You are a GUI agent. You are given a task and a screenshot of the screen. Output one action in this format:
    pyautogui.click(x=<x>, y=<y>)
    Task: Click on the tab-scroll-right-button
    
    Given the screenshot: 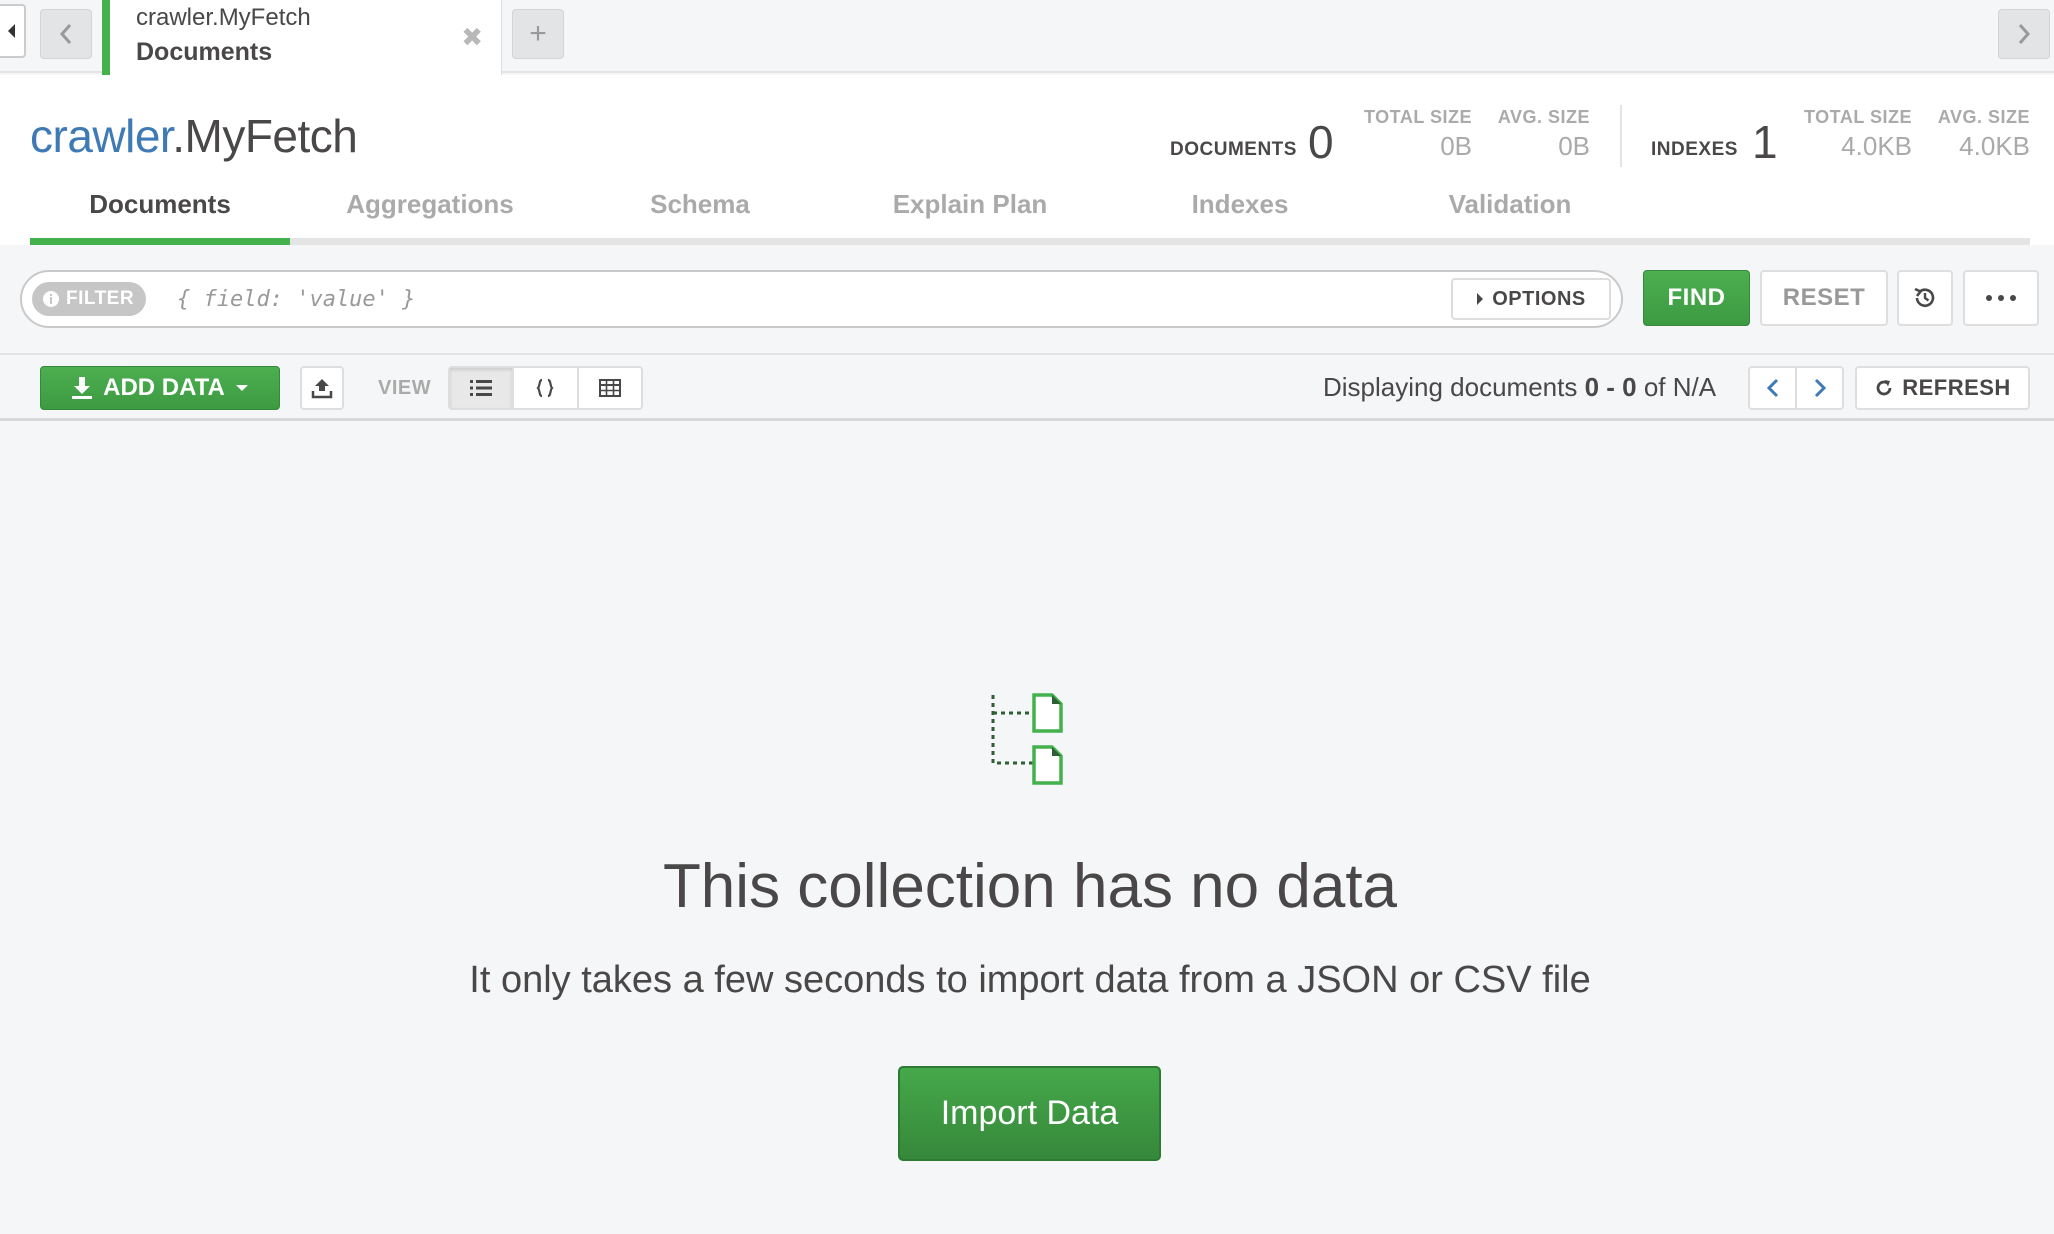 What is the action you would take?
    pyautogui.click(x=2024, y=34)
    